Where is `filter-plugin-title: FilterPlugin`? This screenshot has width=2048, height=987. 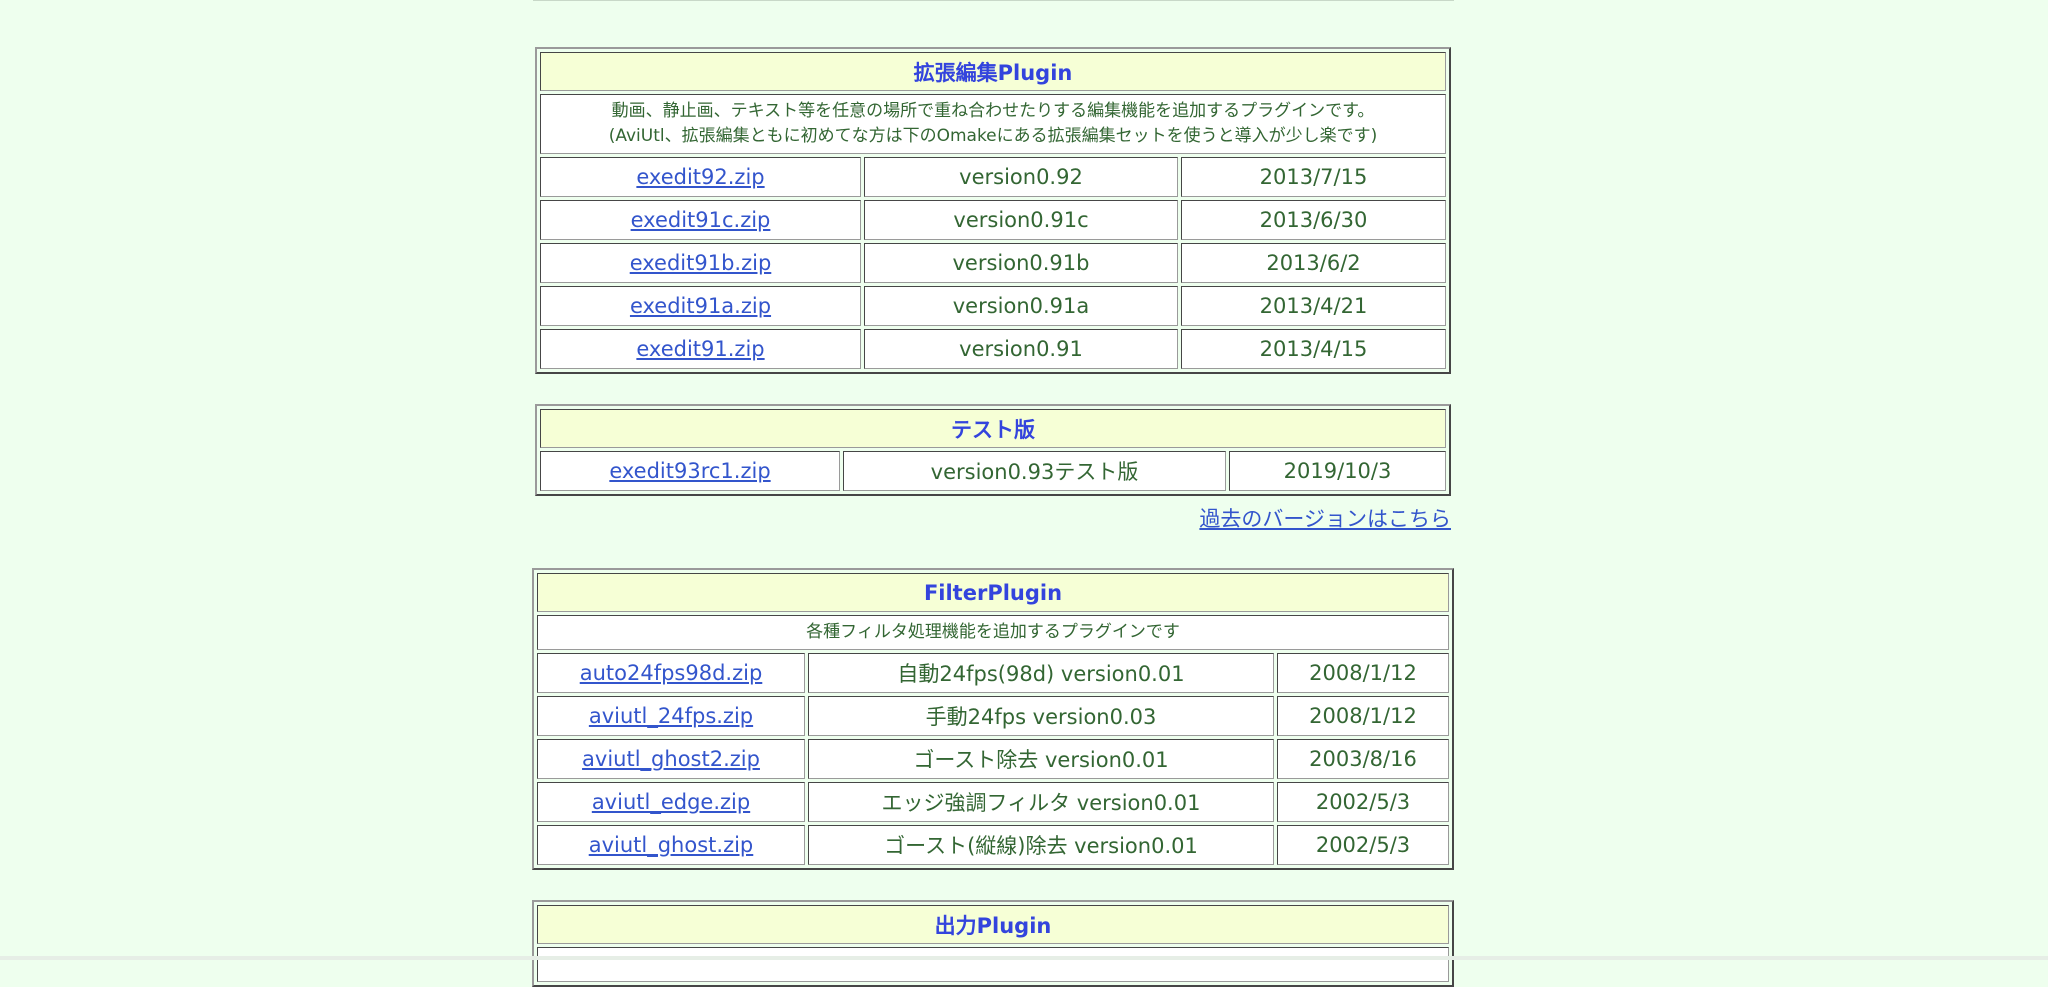 filter-plugin-title: FilterPlugin is located at coordinates (993, 592).